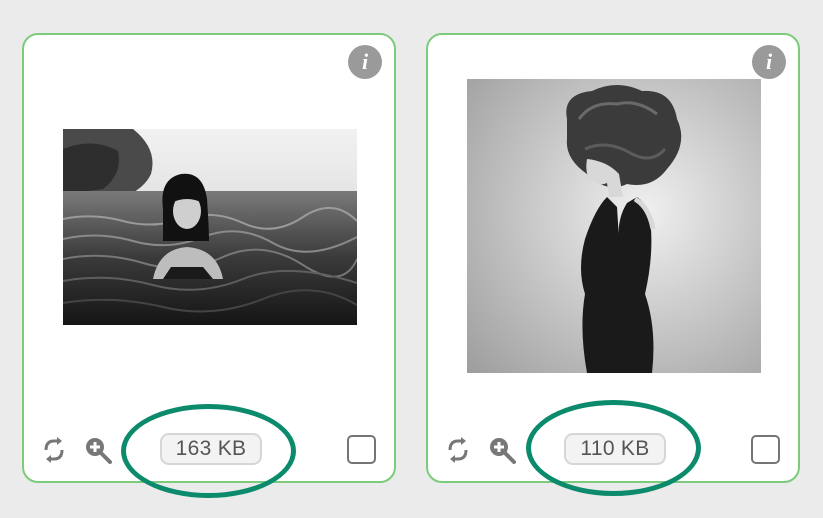 The image size is (823, 518). I want to click on sea-photo-graphic, so click(210, 227).